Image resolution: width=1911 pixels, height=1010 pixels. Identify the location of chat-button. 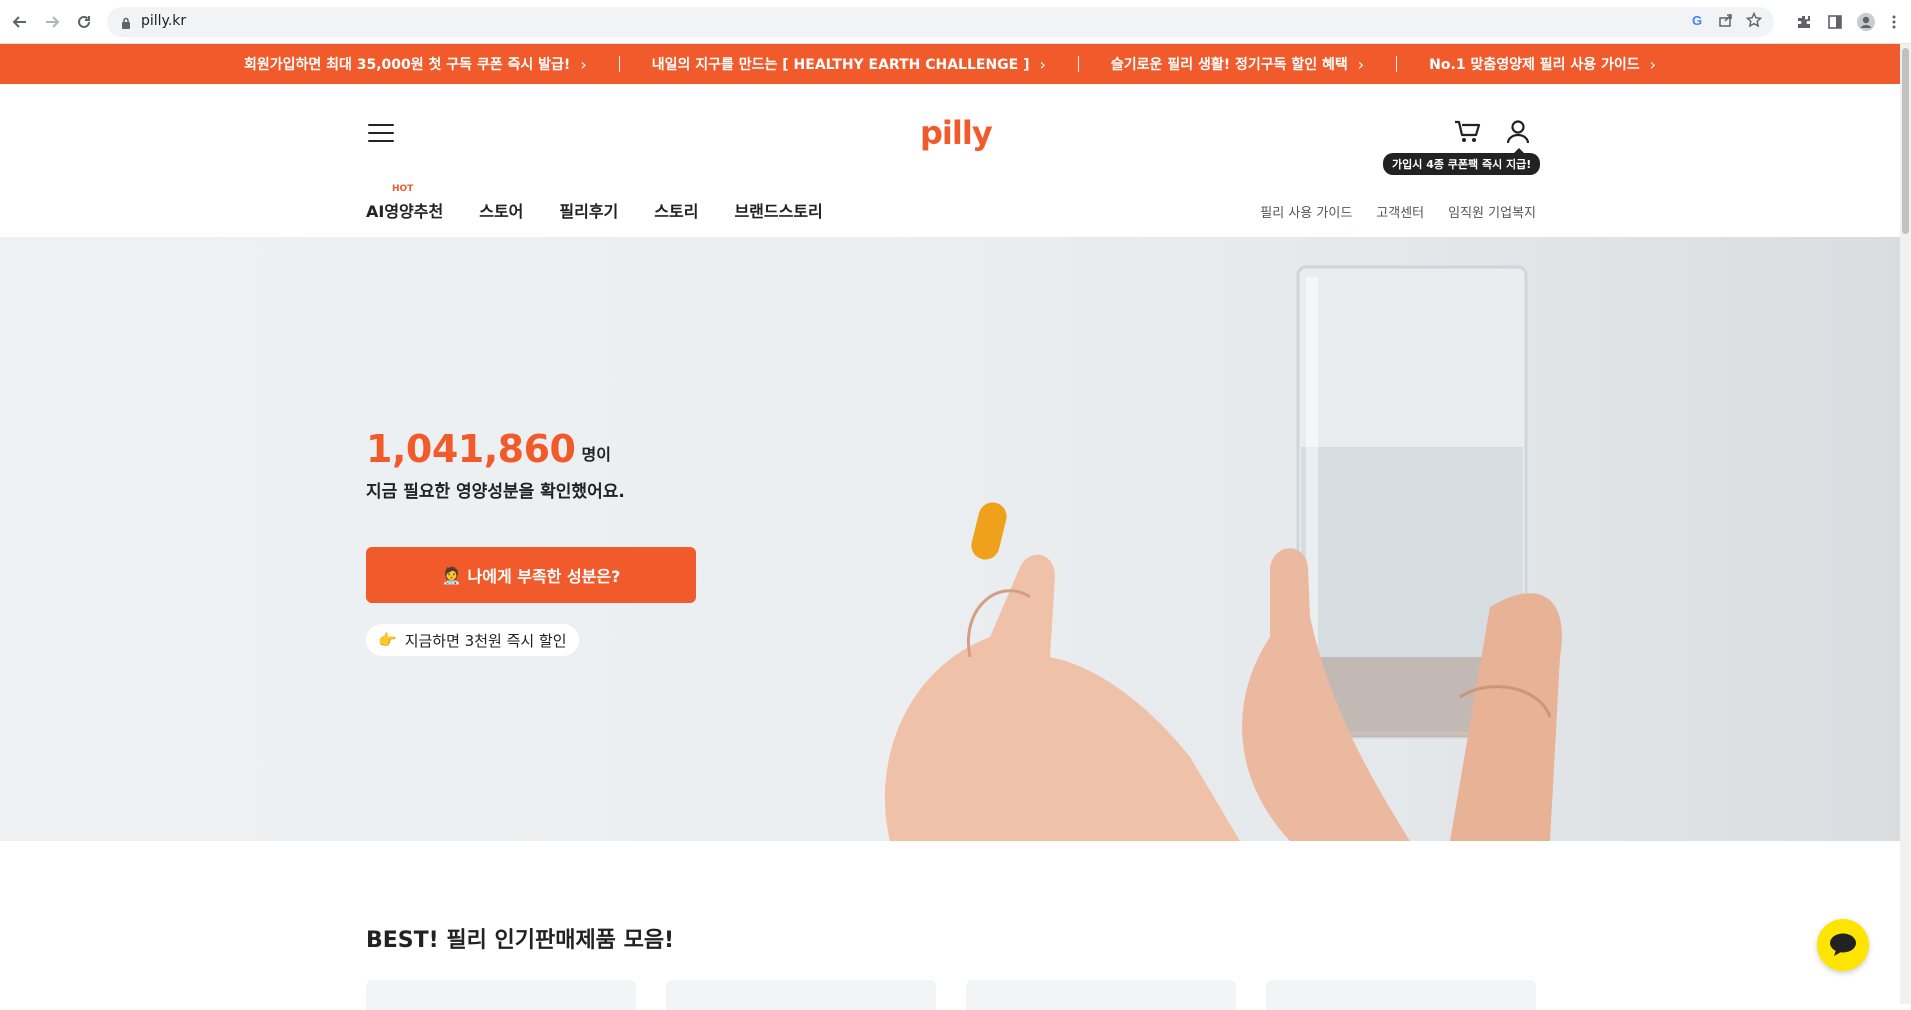
(1843, 945).